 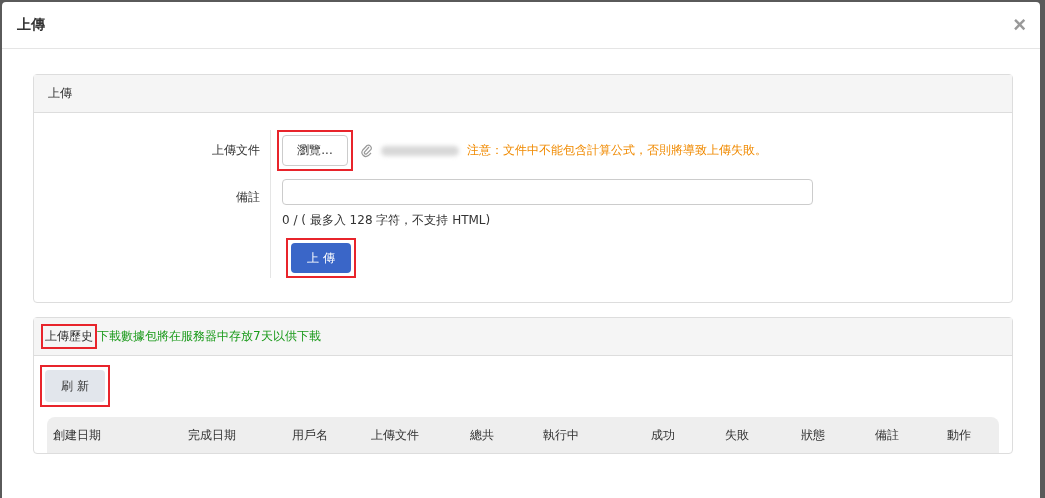 What do you see at coordinates (813, 435) in the screenshot?
I see `column-header: 狀態` at bounding box center [813, 435].